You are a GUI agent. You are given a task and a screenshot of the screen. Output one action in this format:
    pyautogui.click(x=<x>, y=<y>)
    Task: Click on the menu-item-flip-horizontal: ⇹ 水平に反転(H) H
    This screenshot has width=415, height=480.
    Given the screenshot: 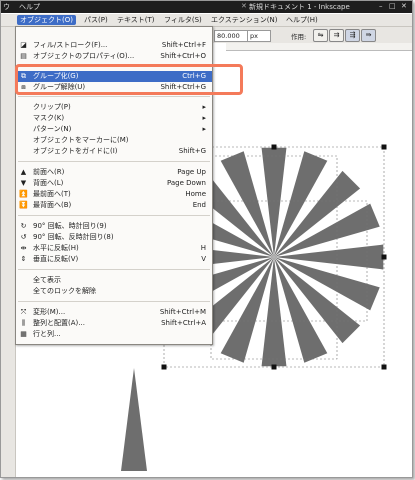 What is the action you would take?
    pyautogui.click(x=114, y=248)
    